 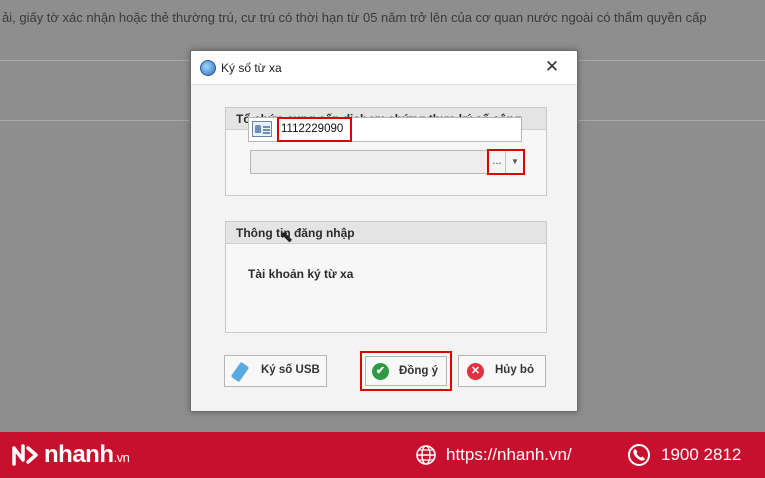 I want to click on ok-button: ✔ Đồng ý, so click(x=406, y=371).